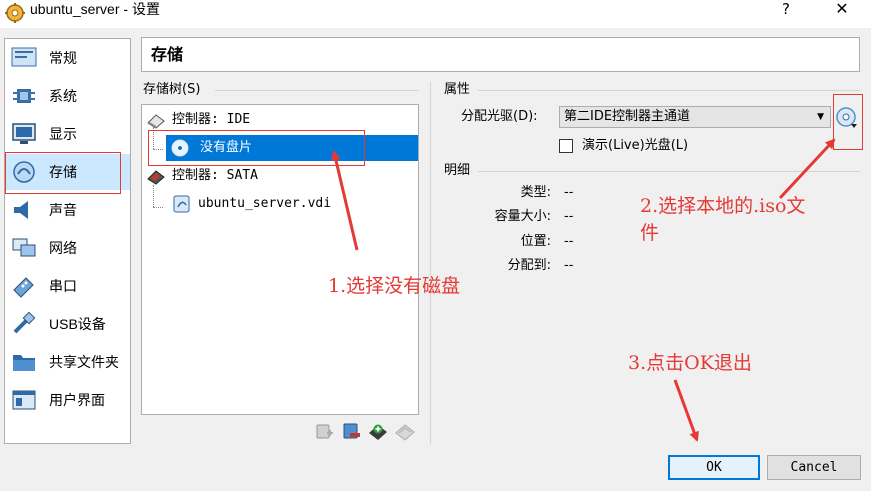 The width and height of the screenshot is (871, 491). I want to click on sidebar-item-shared-folders: 共享文件夹, so click(67, 362).